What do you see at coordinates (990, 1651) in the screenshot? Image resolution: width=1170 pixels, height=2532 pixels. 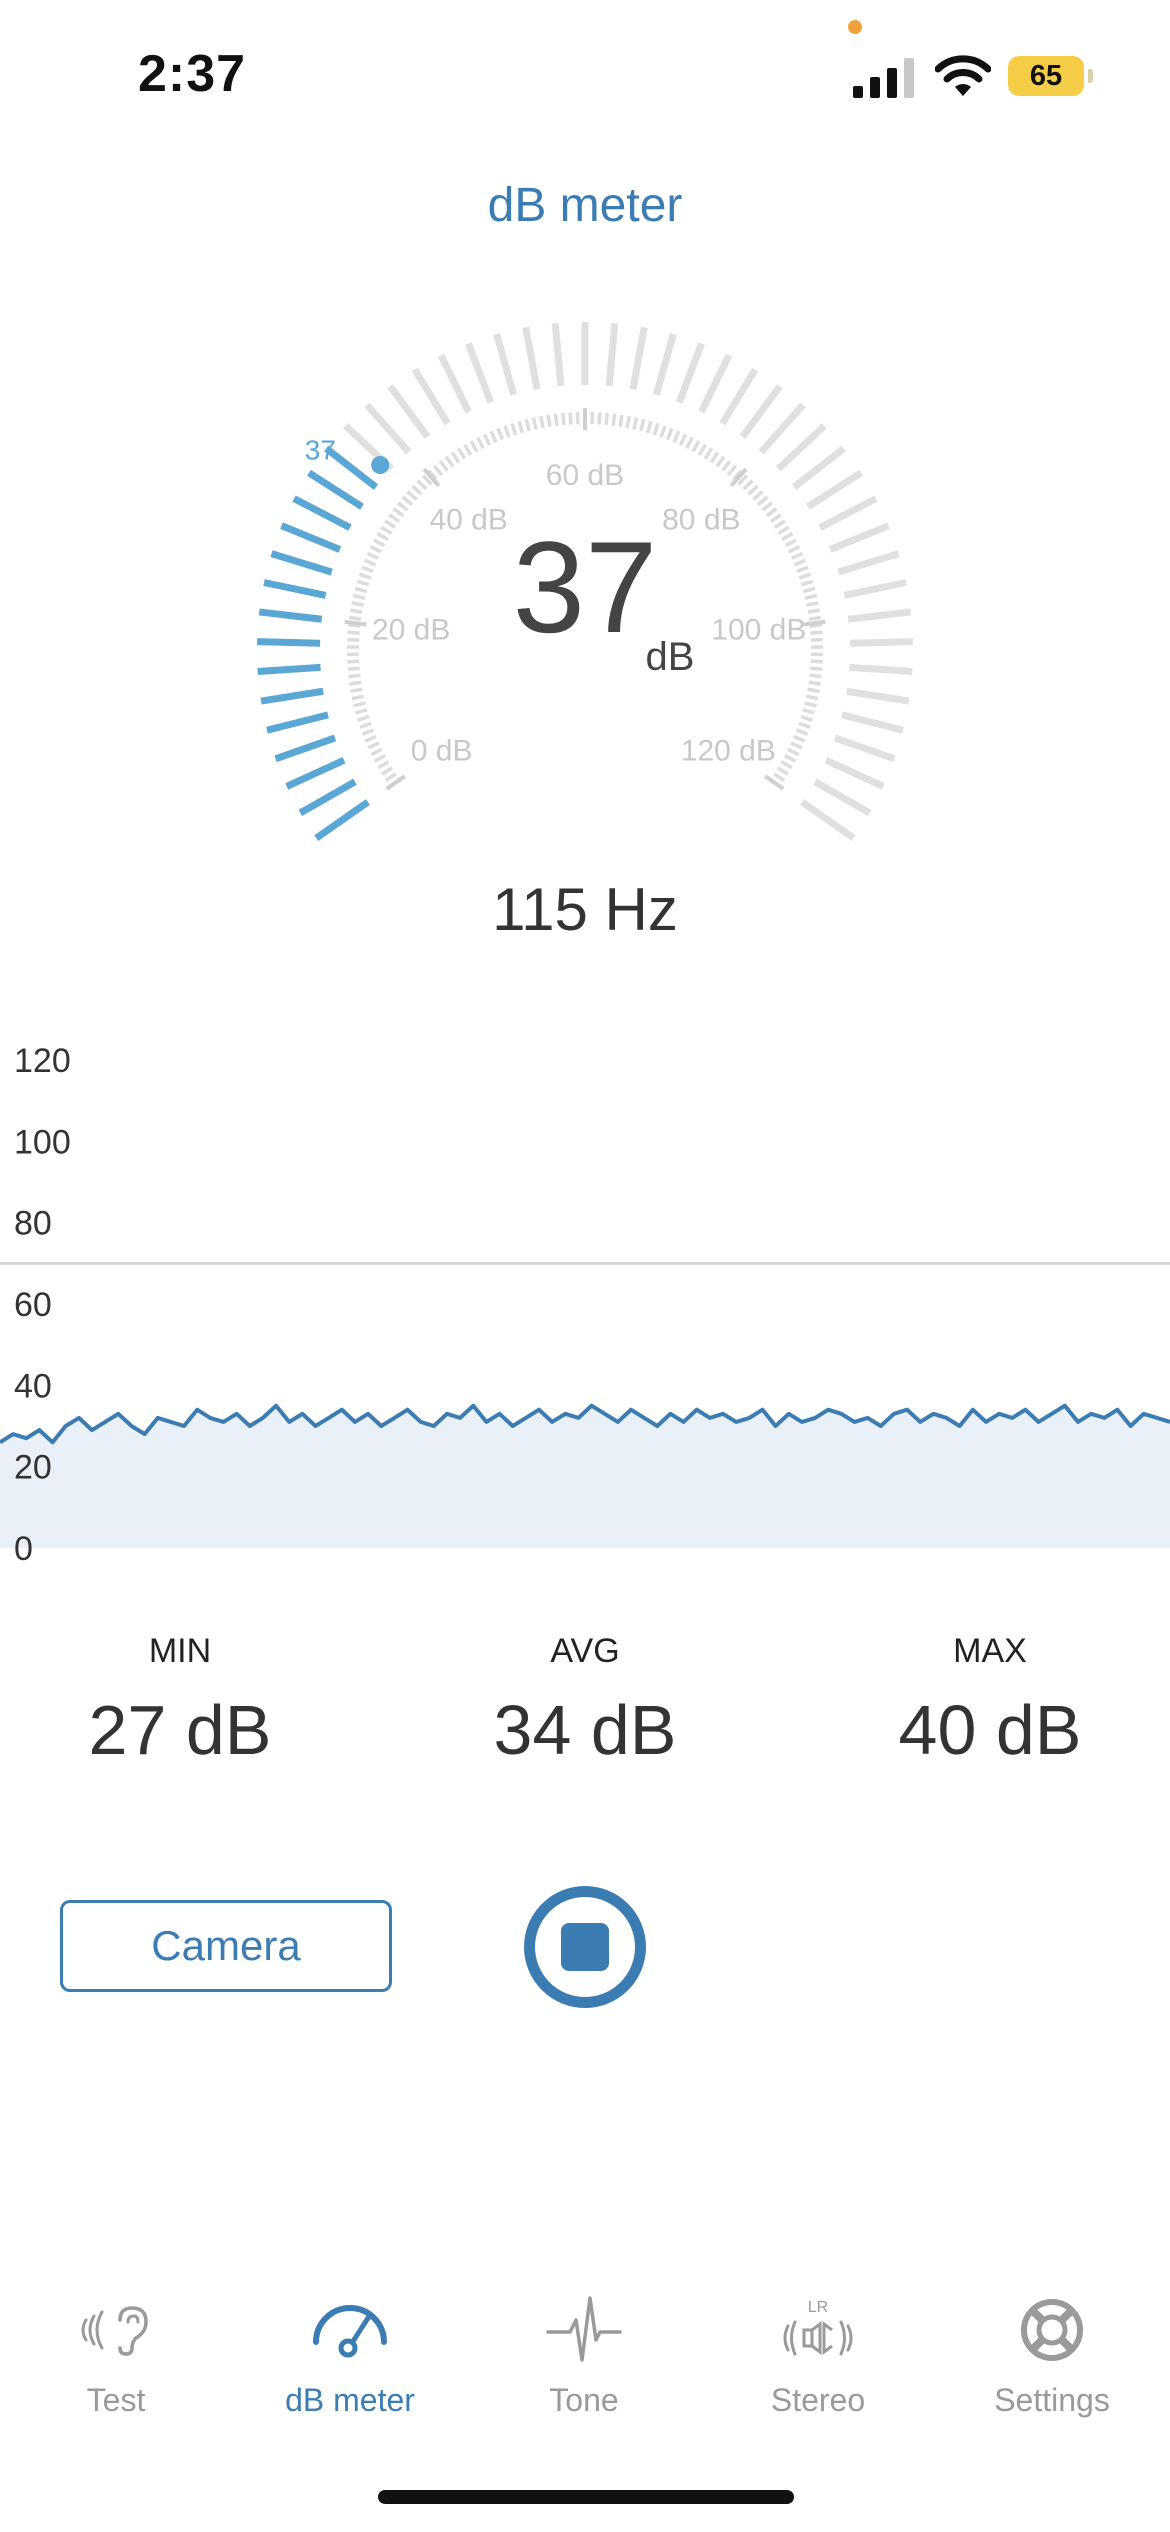 I see `stat-max-label: MAX` at bounding box center [990, 1651].